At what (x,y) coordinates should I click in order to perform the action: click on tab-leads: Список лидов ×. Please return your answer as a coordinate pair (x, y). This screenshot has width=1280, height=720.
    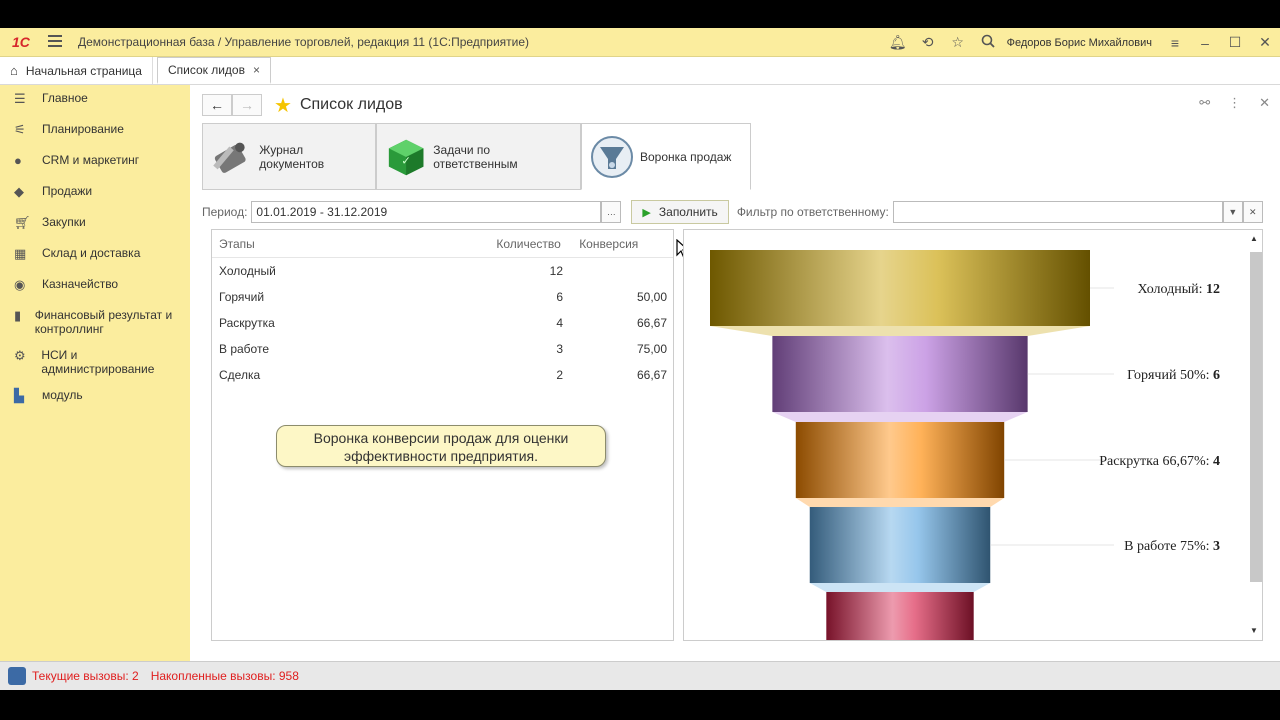
    Looking at the image, I should click on (213, 70).